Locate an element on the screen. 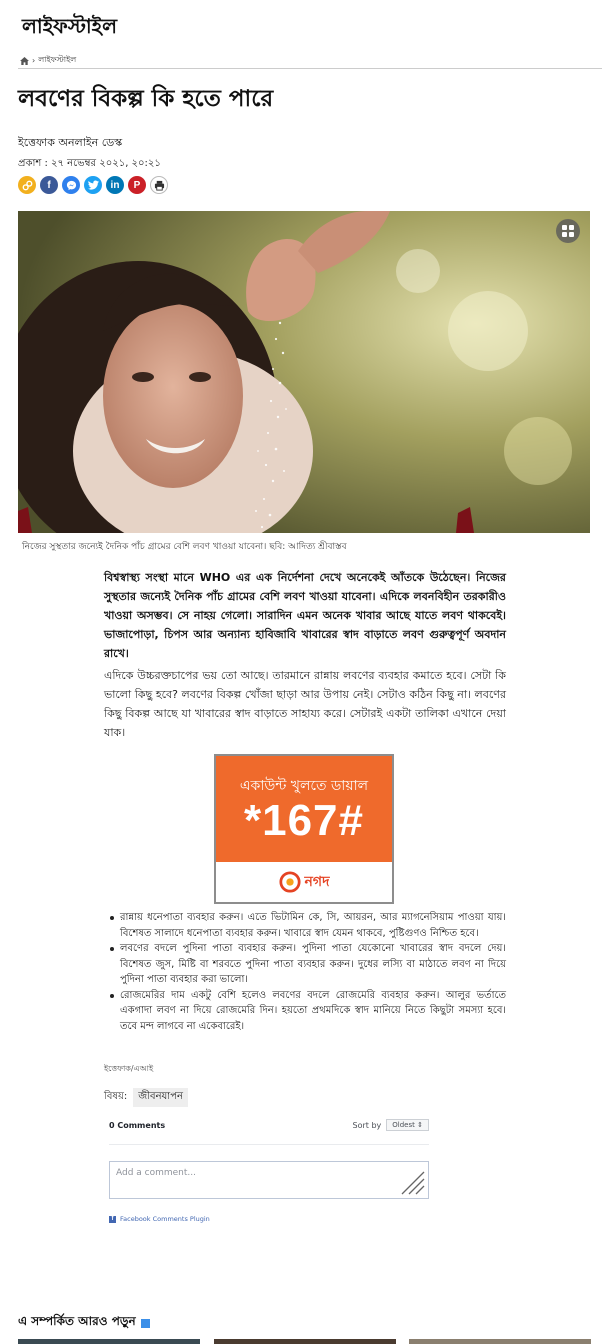 This screenshot has width=602, height=1344. chevron-updown-icon: ⇕ is located at coordinates (420, 1125).